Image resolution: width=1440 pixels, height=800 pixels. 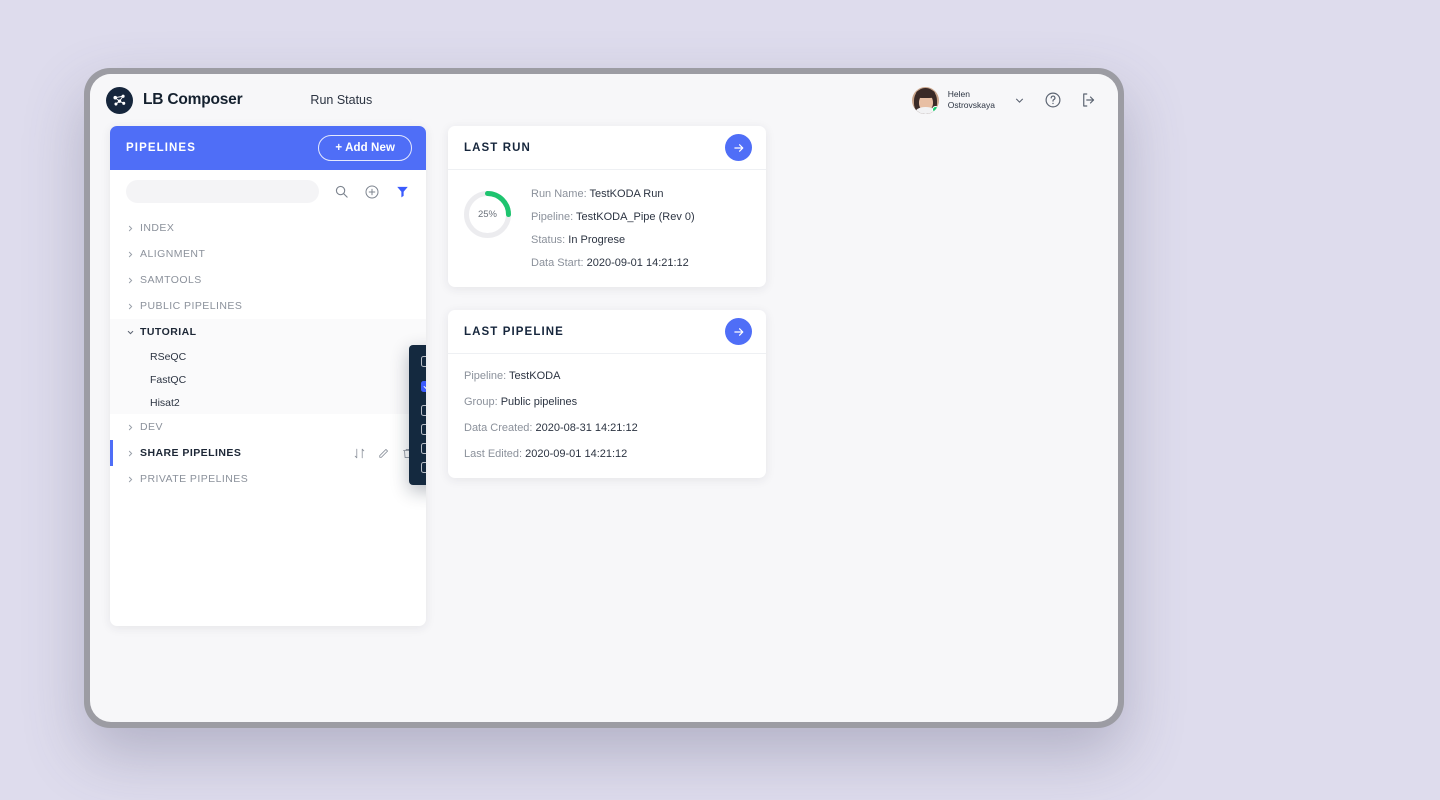 What do you see at coordinates (191, 453) in the screenshot?
I see `tree-item-label: SHARE PIPELINES` at bounding box center [191, 453].